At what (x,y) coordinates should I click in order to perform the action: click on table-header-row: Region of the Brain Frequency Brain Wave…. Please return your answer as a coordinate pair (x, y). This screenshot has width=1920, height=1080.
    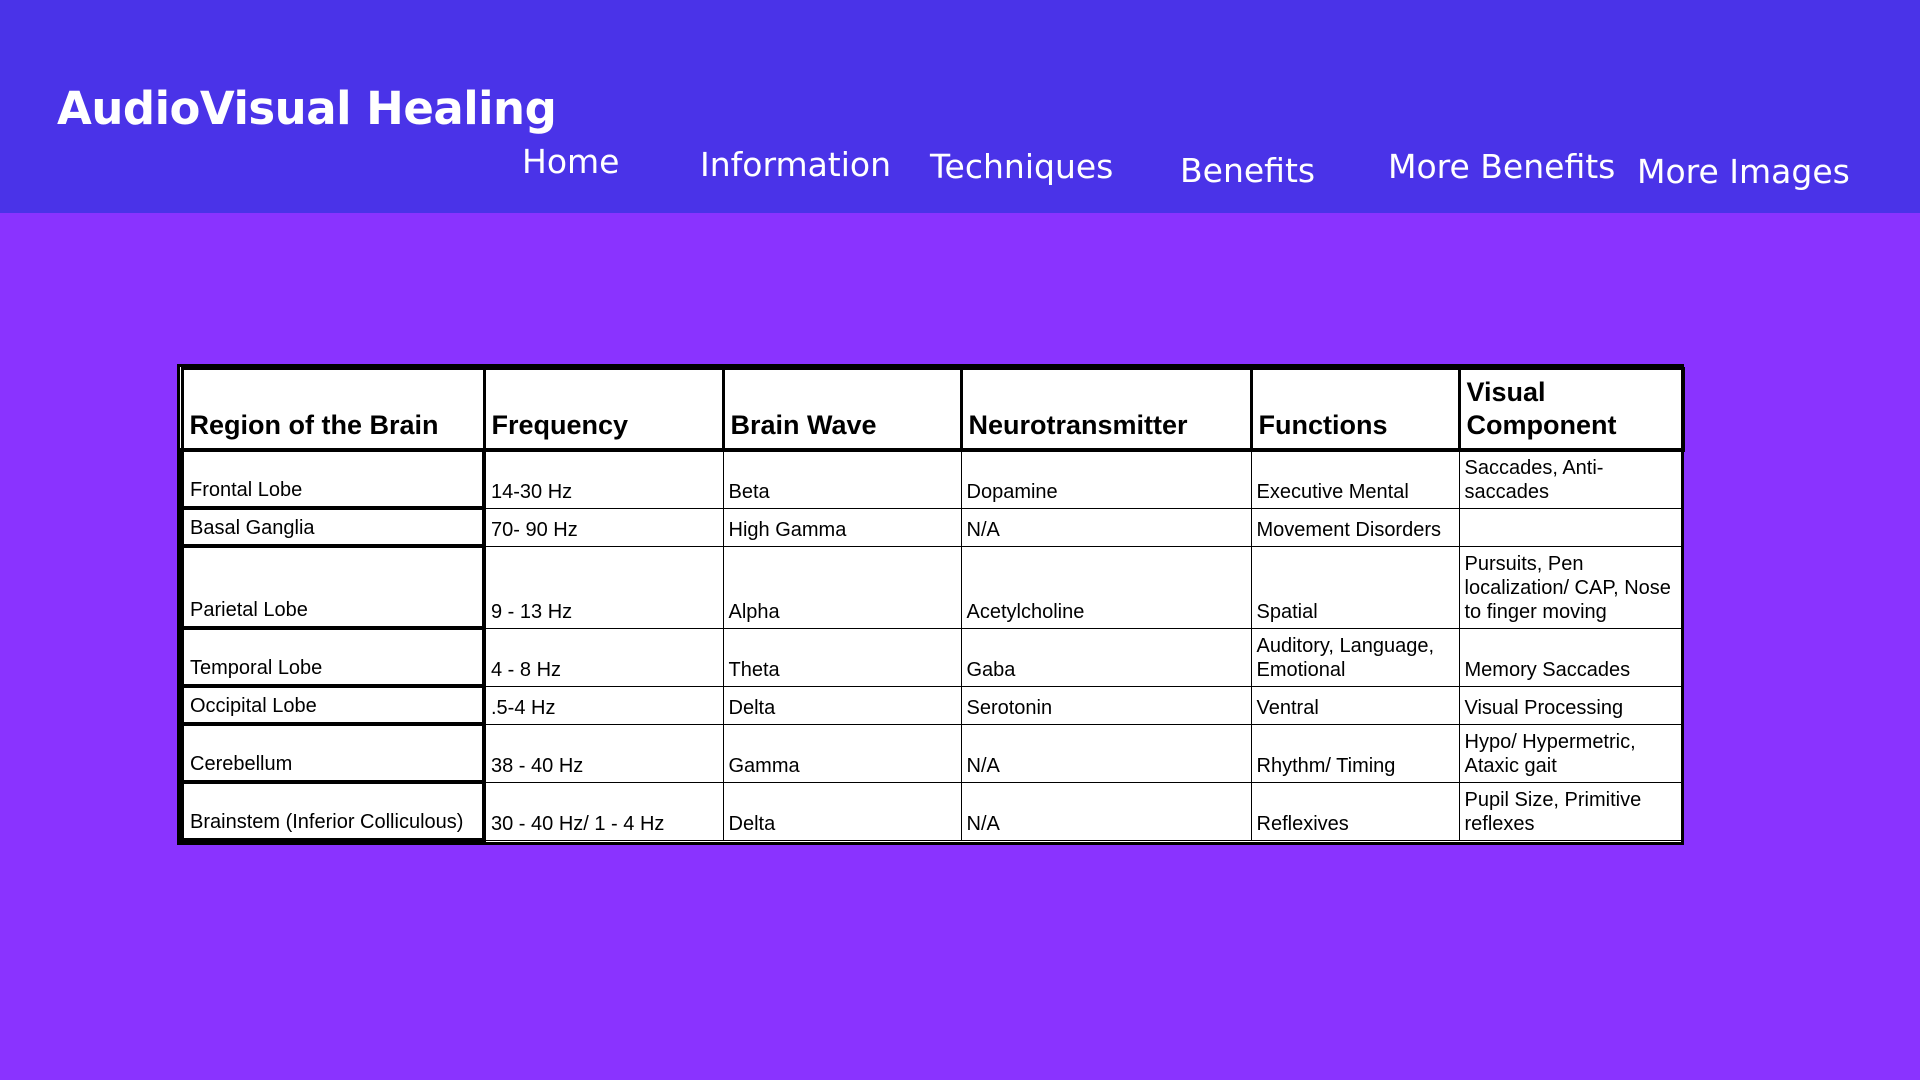
    Looking at the image, I should click on (932, 409).